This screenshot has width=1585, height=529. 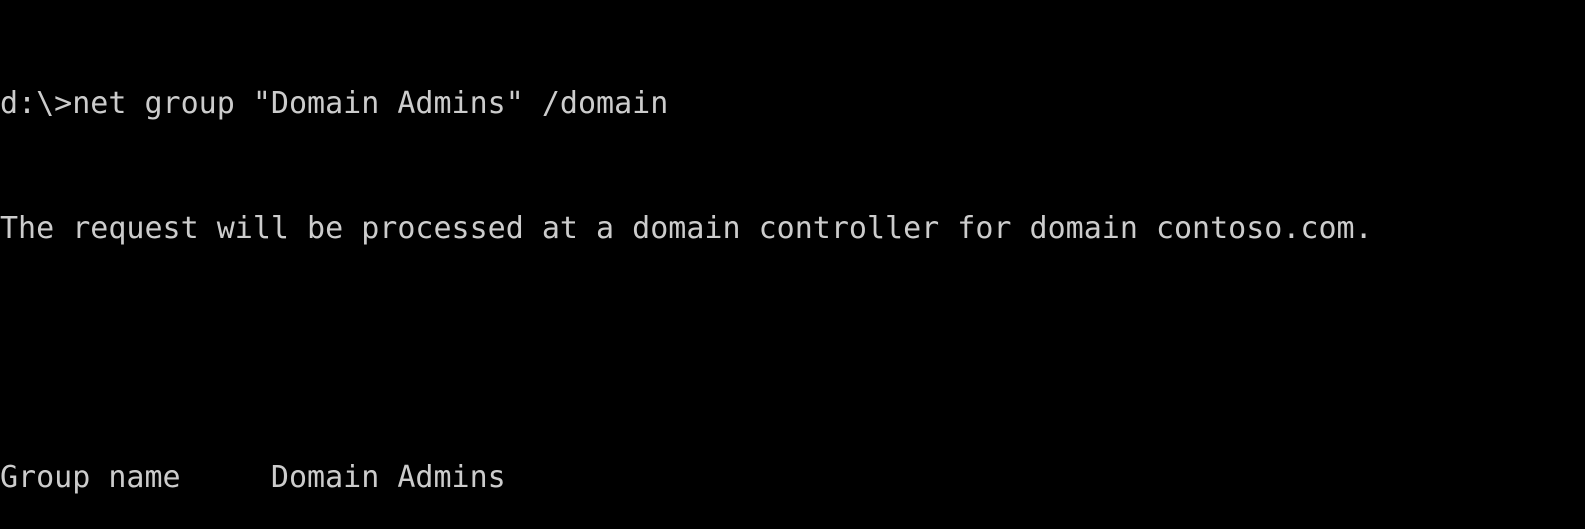 What do you see at coordinates (334, 103) in the screenshot?
I see `command-prompt-line: d:\>net group "Domain Admins" /domain` at bounding box center [334, 103].